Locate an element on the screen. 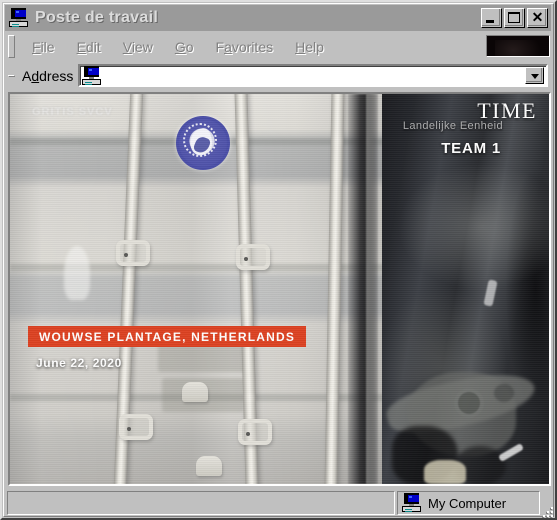 This screenshot has height=520, width=557. caption-location-banner: WOUWSE PLANTAGE, NETHERLANDS is located at coordinates (167, 336).